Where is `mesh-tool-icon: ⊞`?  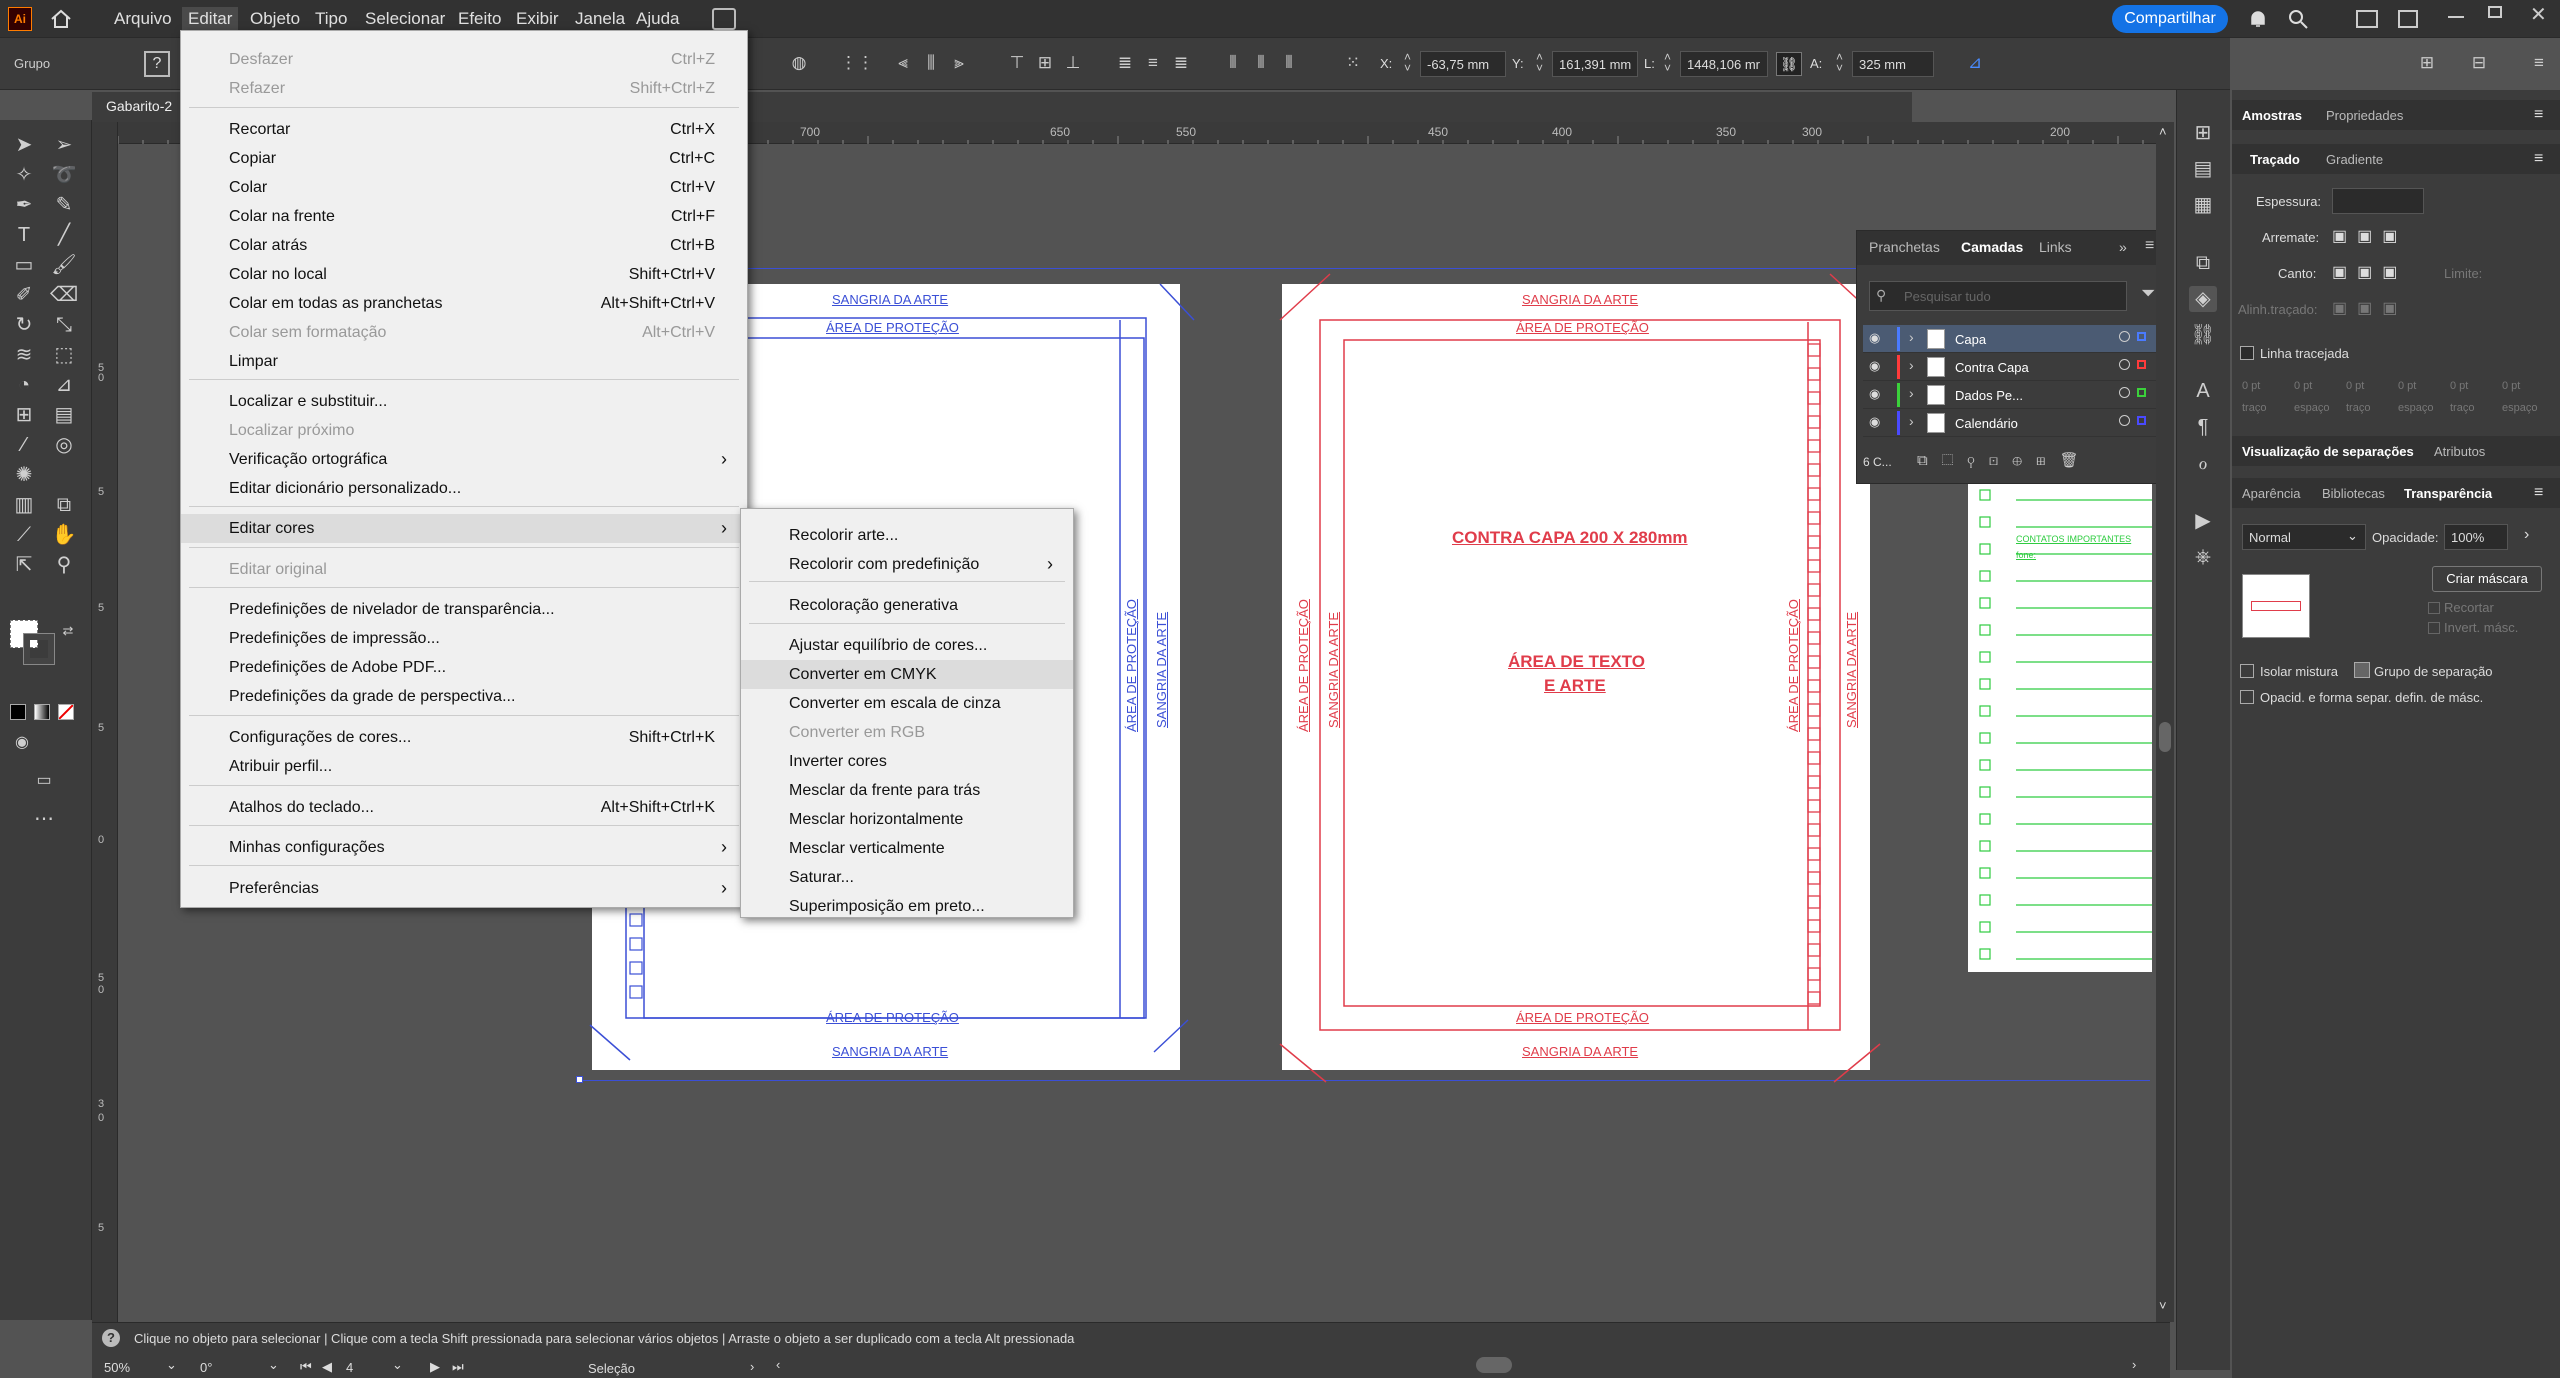 mesh-tool-icon: ⊞ is located at coordinates (24, 415).